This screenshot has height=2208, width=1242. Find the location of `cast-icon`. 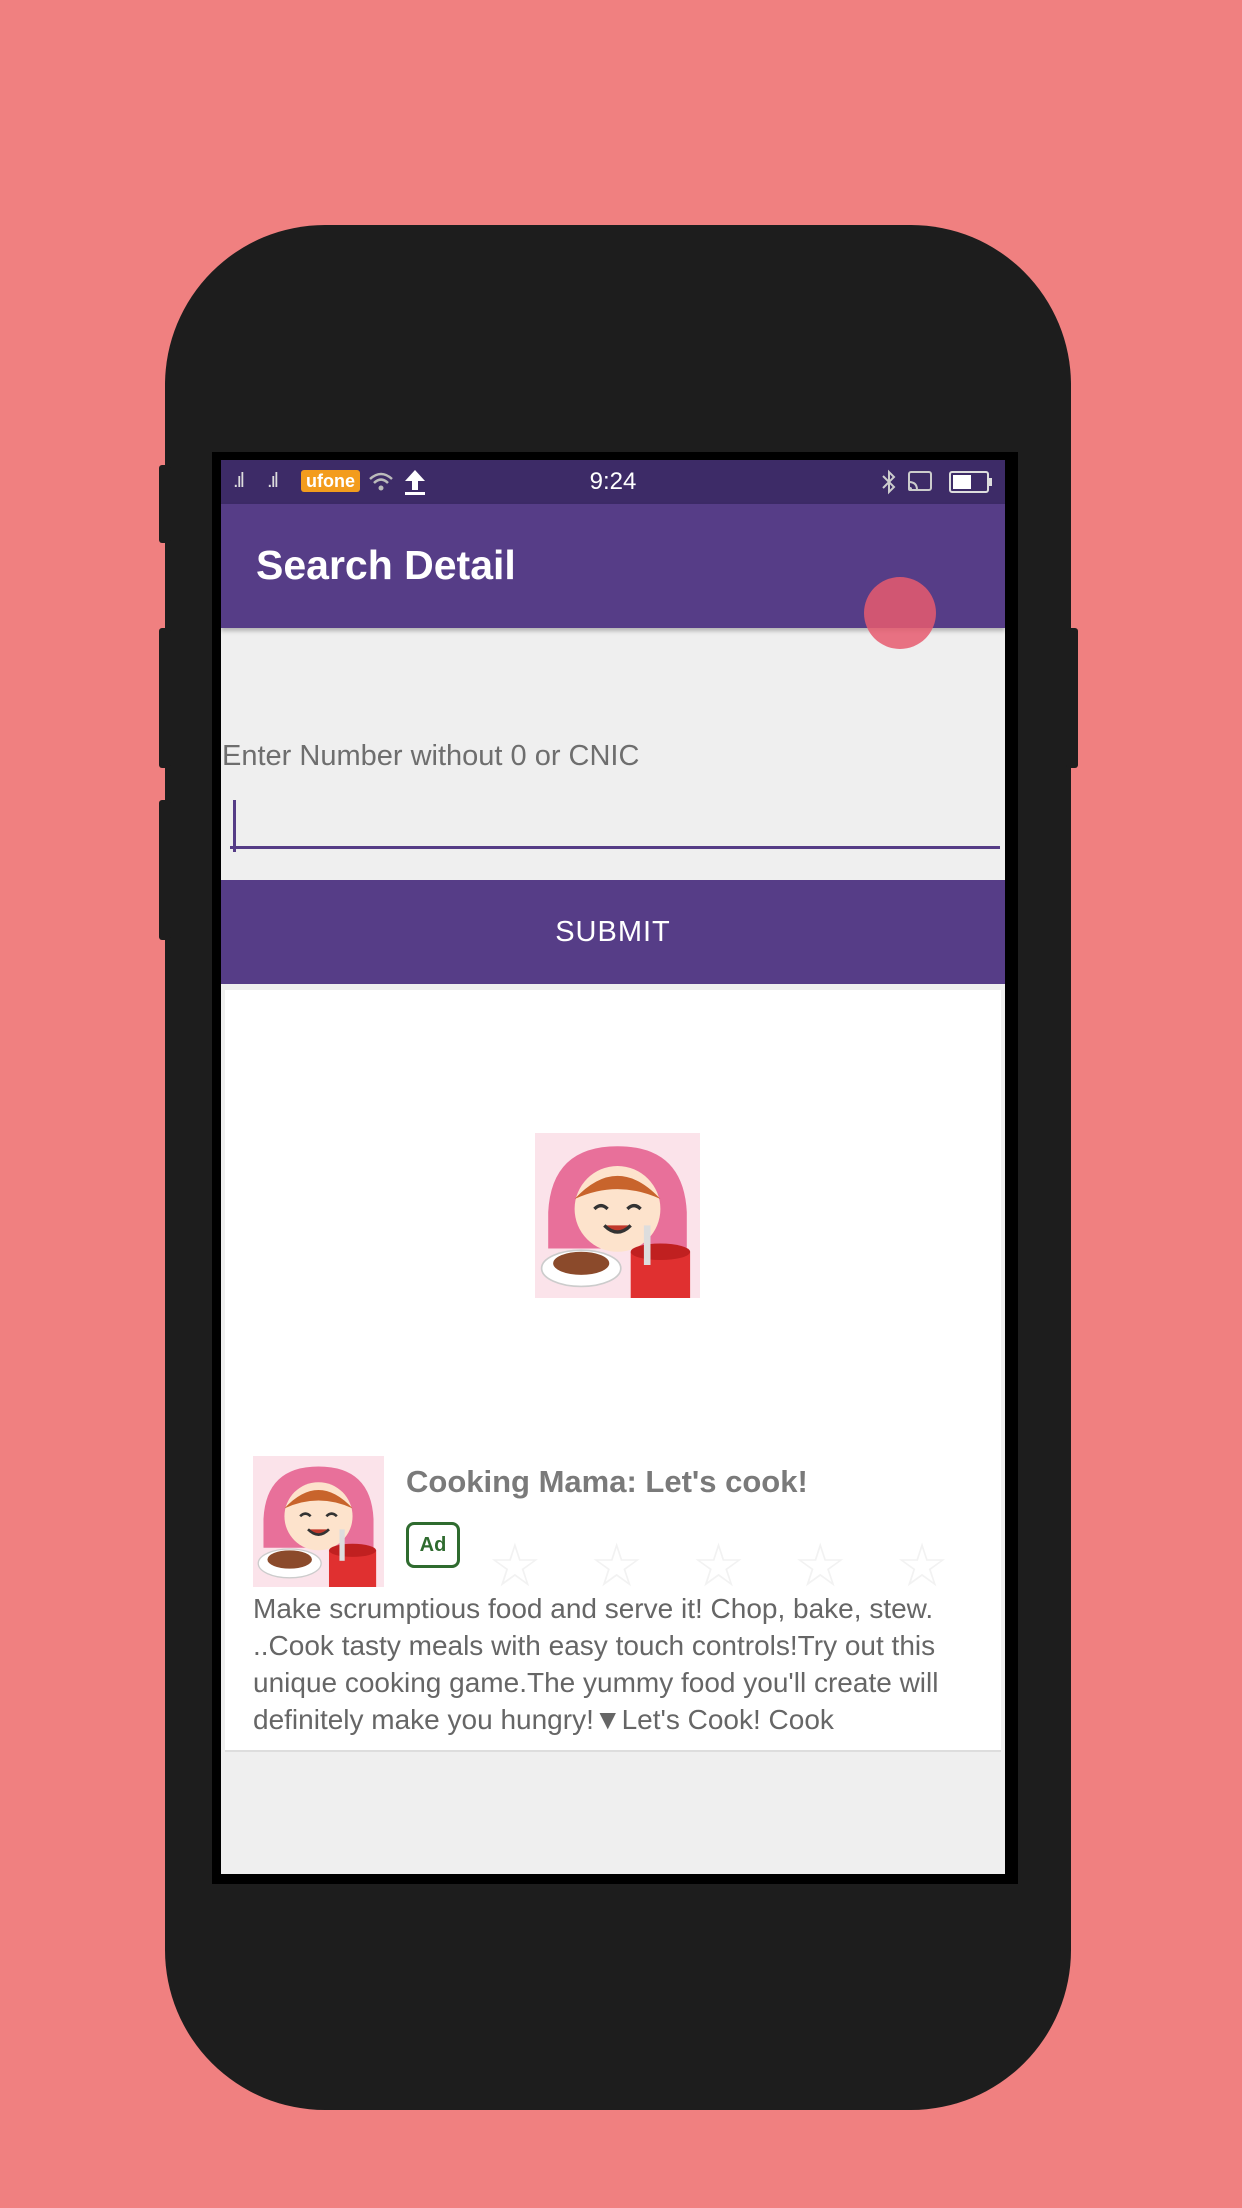

cast-icon is located at coordinates (920, 481).